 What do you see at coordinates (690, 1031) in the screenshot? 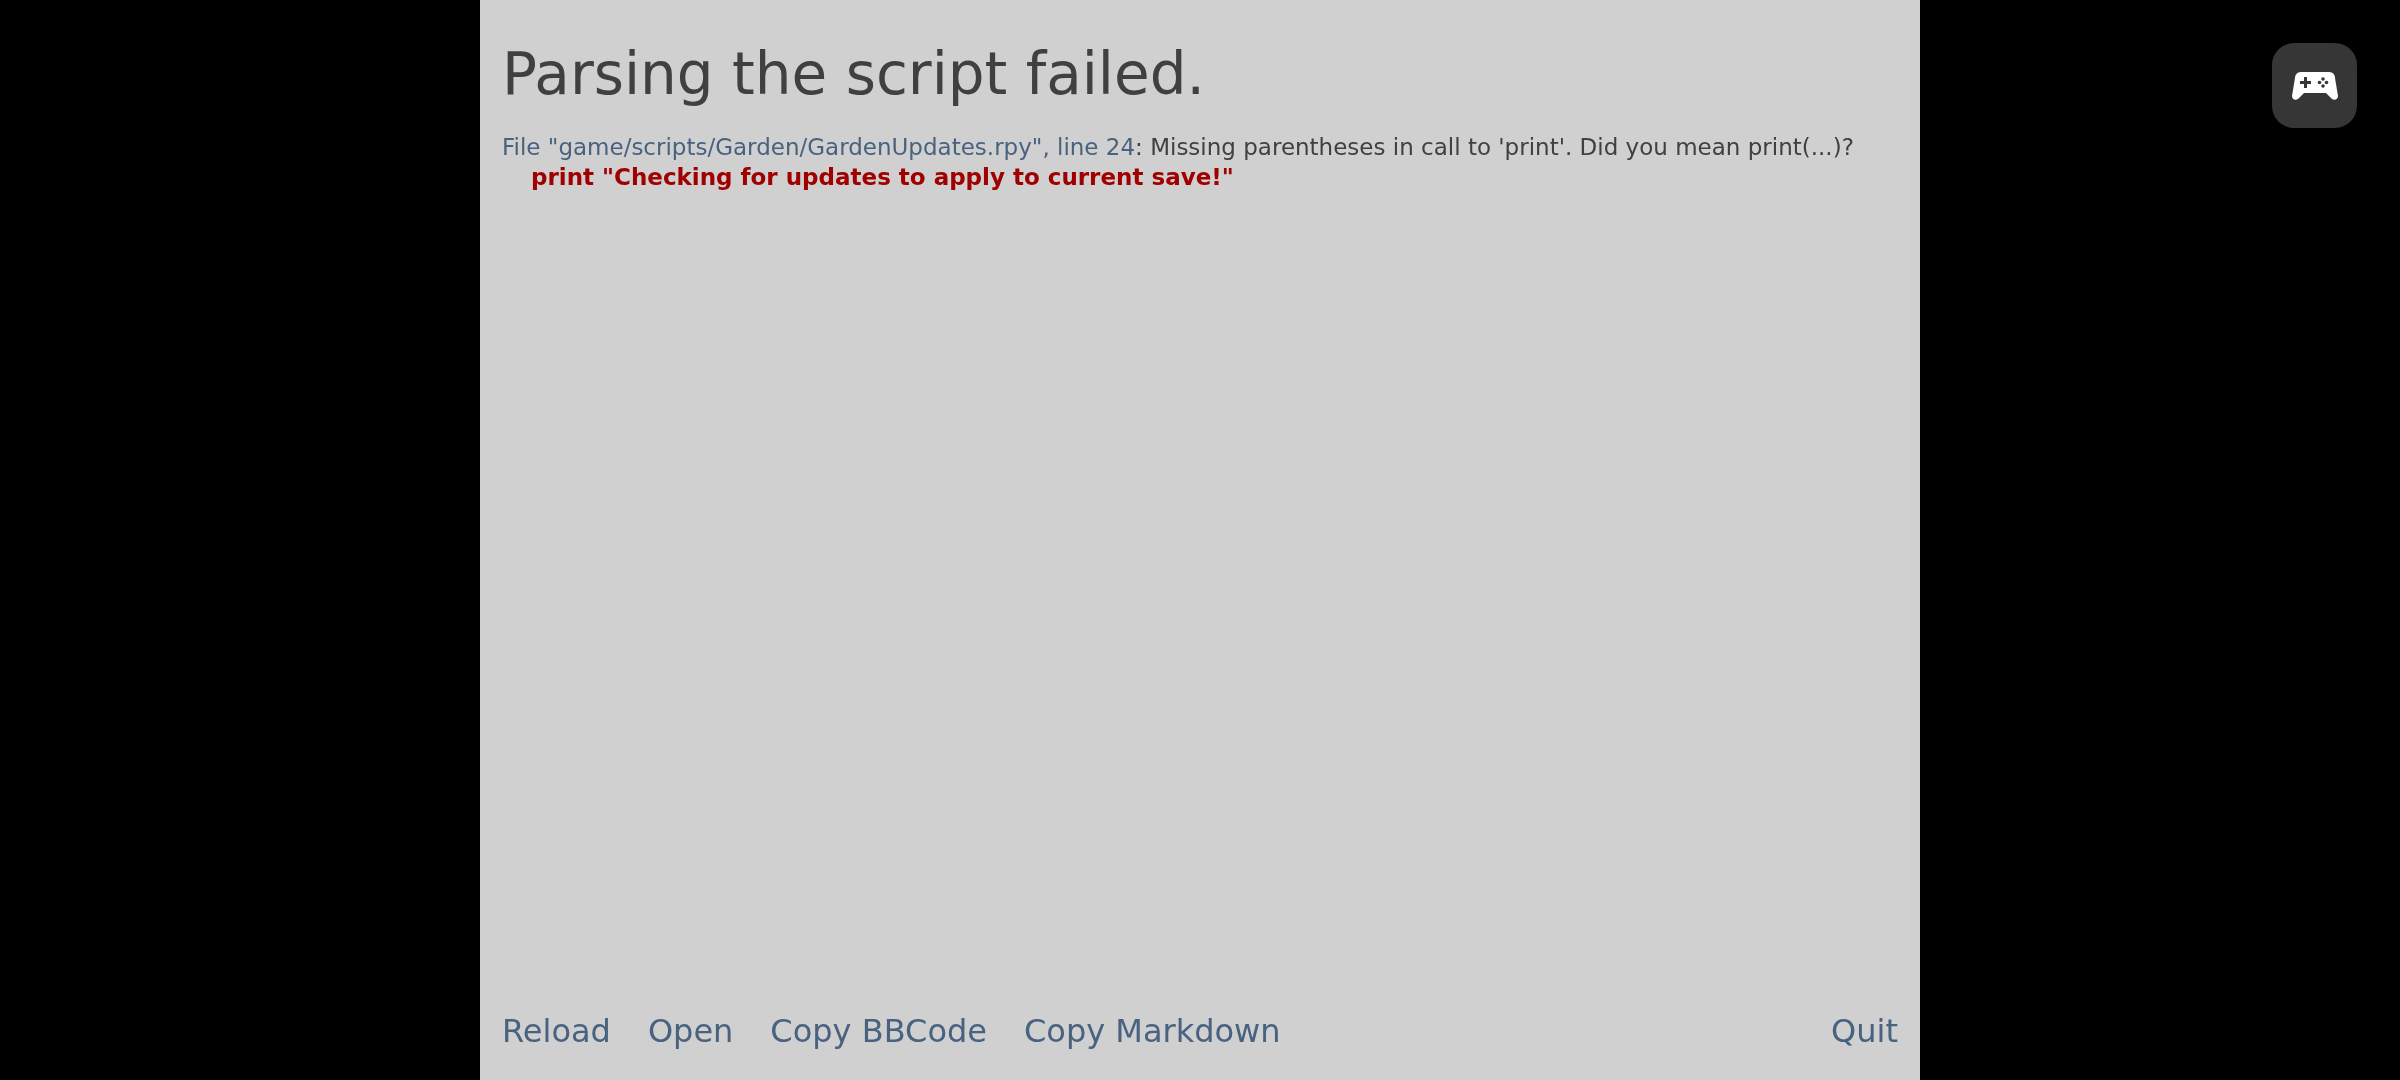
I see `action-button: Open` at bounding box center [690, 1031].